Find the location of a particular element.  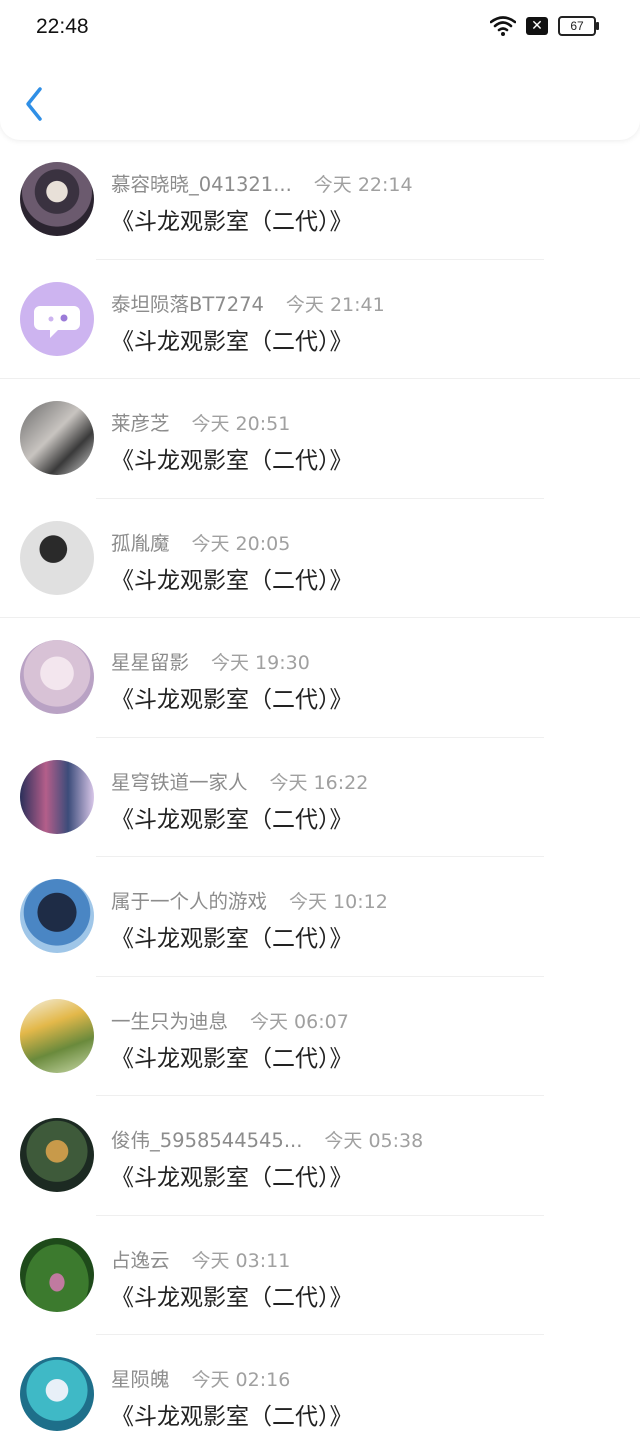

comment-time: 今天 20:05 is located at coordinates (241, 543).